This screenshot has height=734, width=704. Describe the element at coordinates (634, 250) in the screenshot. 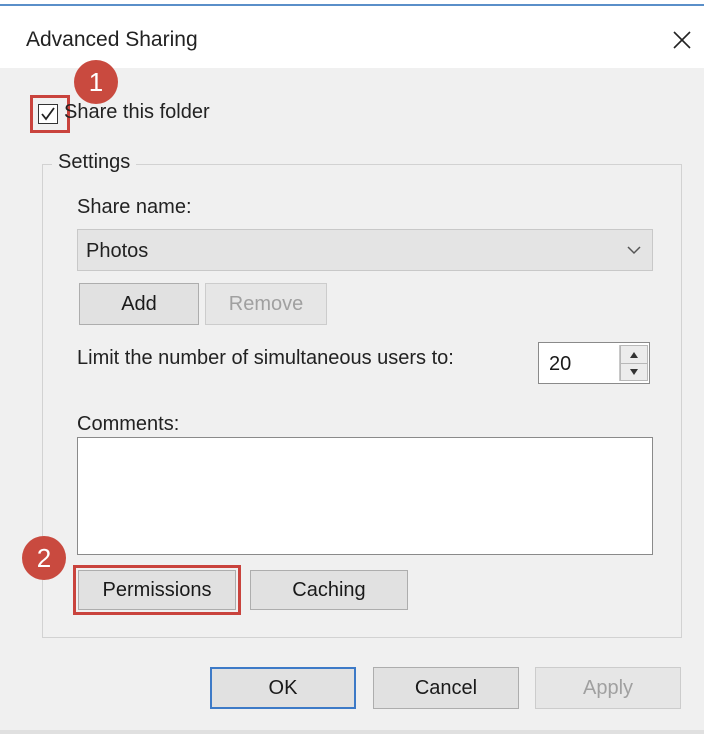

I see `chevron-down-icon` at that location.